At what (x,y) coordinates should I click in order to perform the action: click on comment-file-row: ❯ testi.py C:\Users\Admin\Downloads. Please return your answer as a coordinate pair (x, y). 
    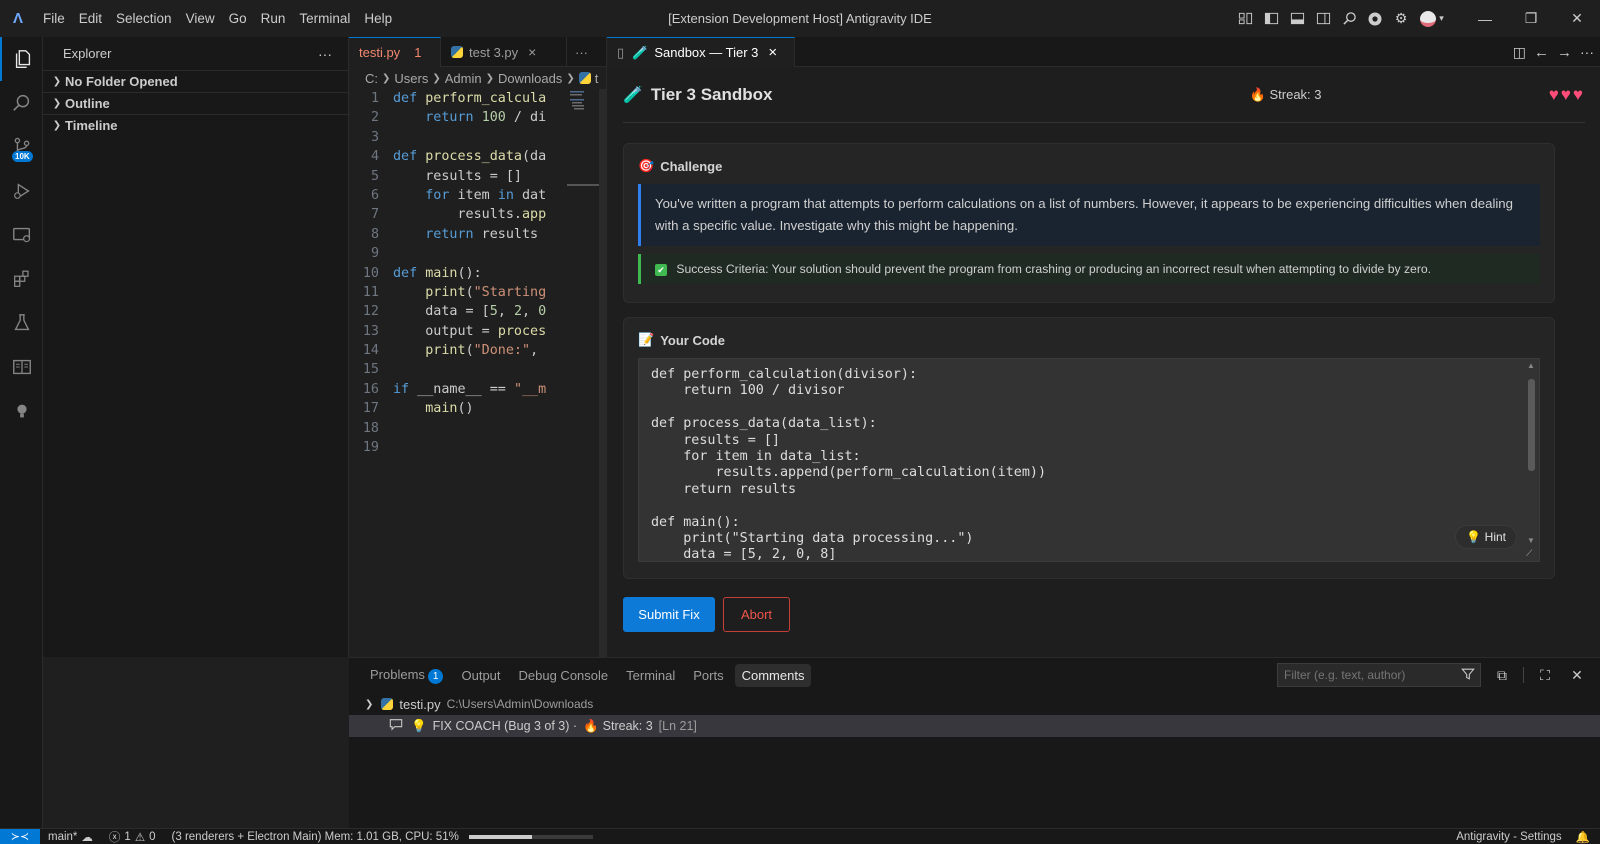
    Looking at the image, I should click on (974, 704).